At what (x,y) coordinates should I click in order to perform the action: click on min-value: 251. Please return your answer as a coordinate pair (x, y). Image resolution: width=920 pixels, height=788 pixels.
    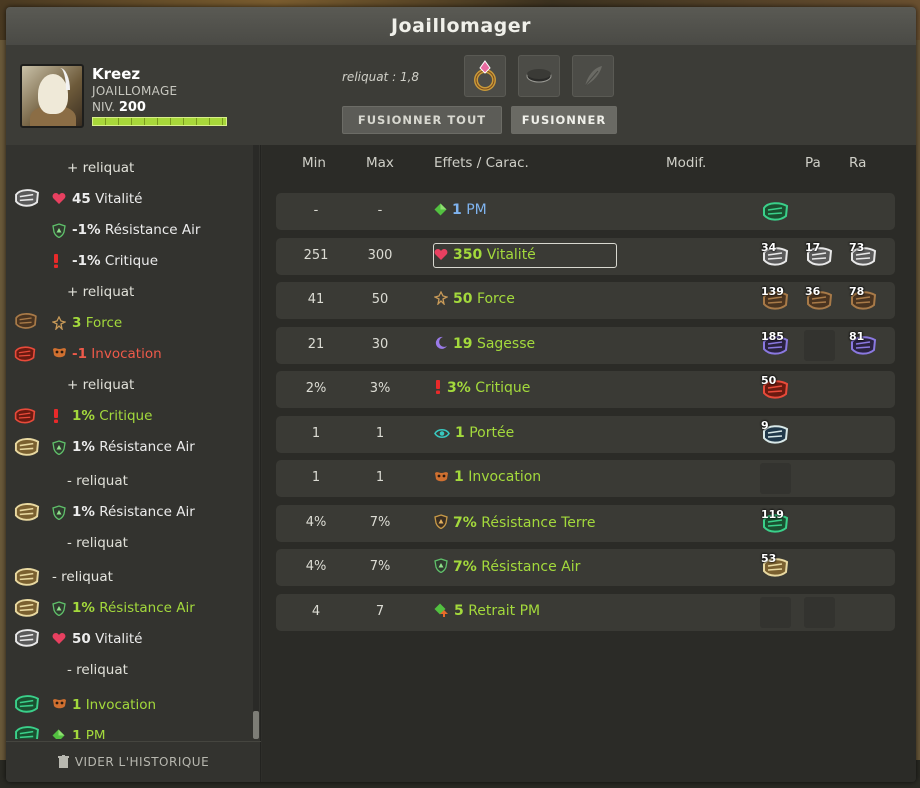
    Looking at the image, I should click on (316, 255).